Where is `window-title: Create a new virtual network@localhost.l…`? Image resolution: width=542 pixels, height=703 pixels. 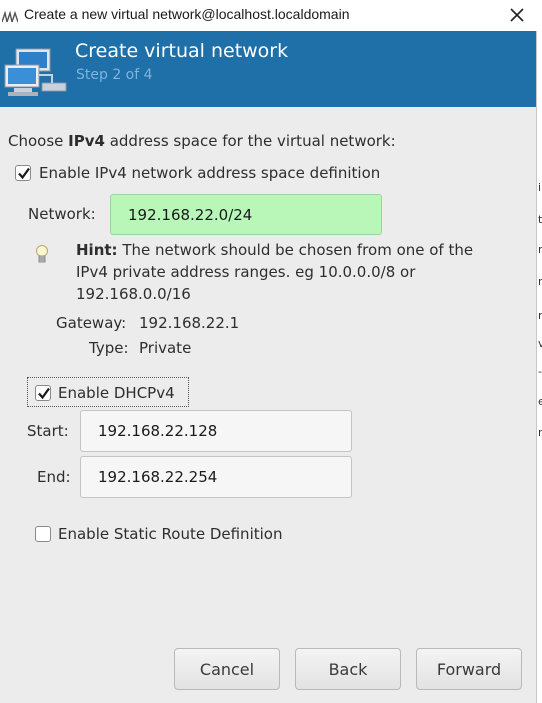 window-title: Create a new virtual network@localhost.l… is located at coordinates (187, 14).